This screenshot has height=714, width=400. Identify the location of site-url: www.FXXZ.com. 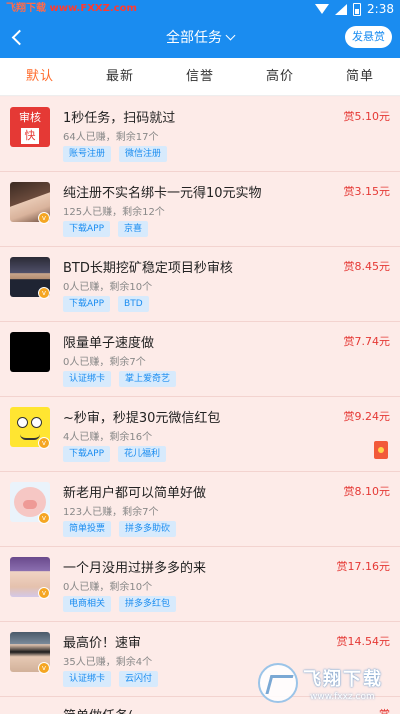
(93, 8).